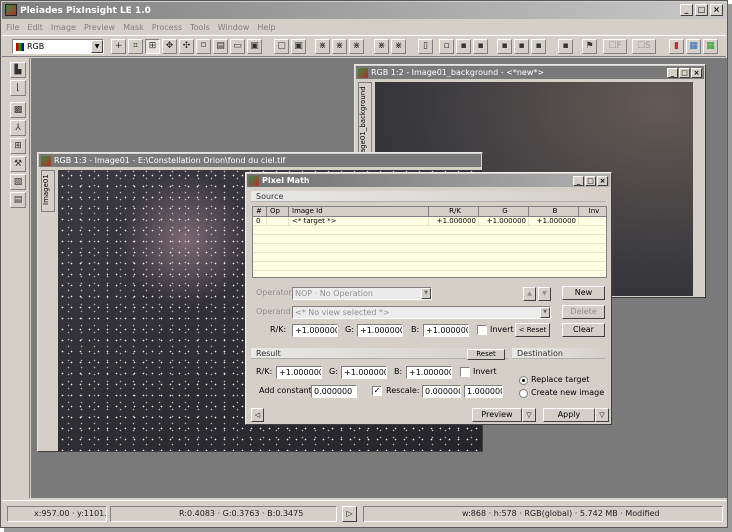 The height and width of the screenshot is (532, 732). What do you see at coordinates (602, 415) in the screenshot?
I see `apply-dropdown-icon: ▽` at bounding box center [602, 415].